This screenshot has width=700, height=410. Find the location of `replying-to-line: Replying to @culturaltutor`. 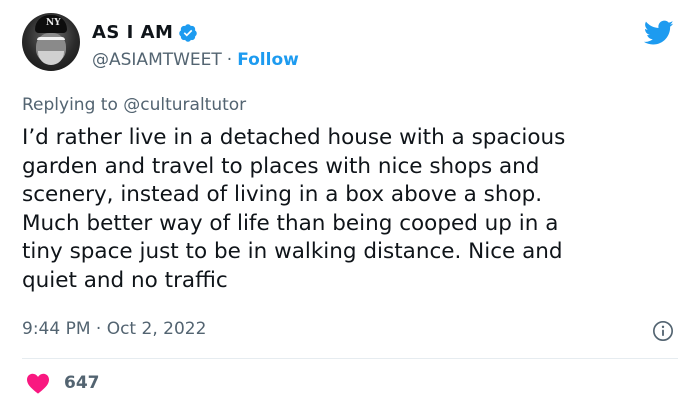

replying-to-line: Replying to @culturaltutor is located at coordinates (134, 105).